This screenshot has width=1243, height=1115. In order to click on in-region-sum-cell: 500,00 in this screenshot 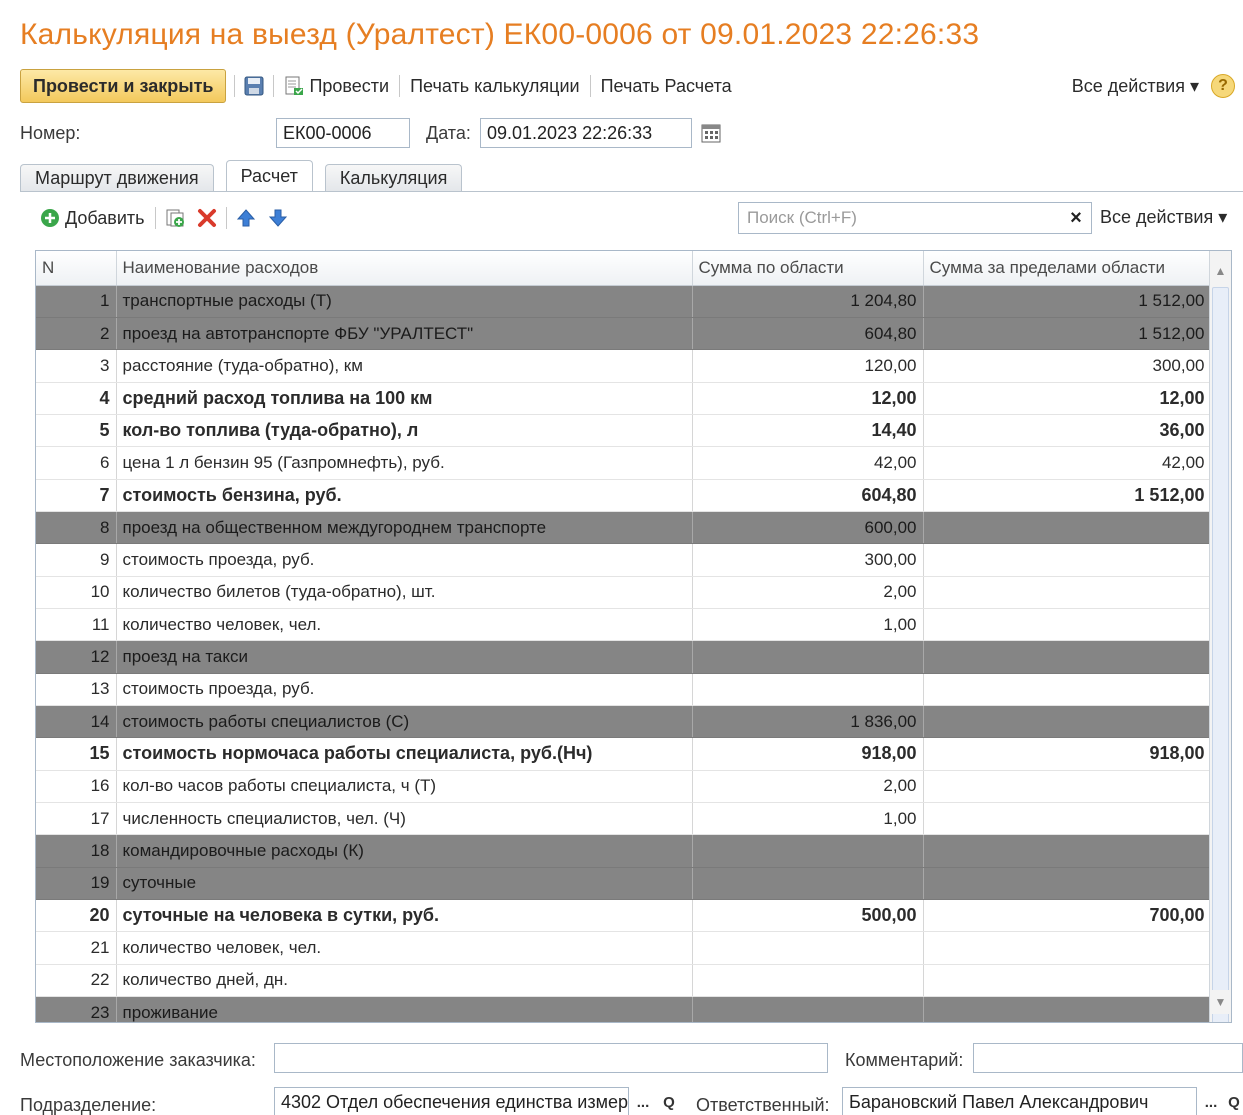, I will do `click(808, 916)`.